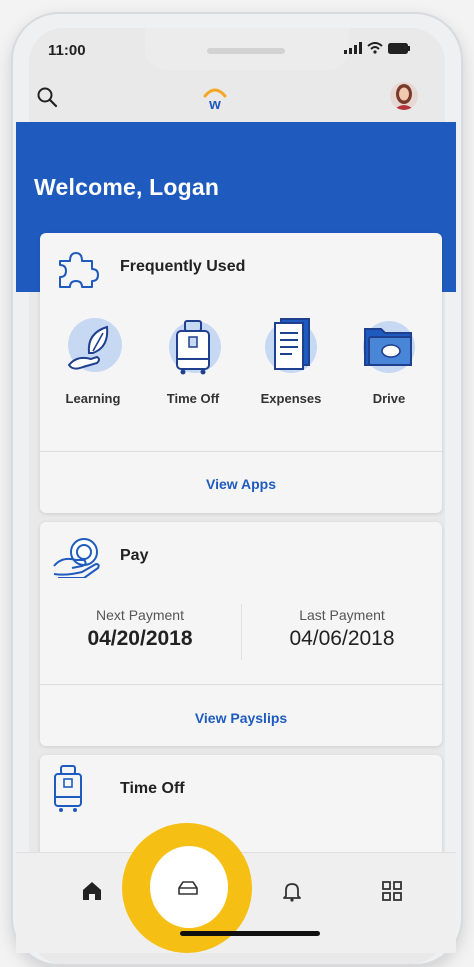 This screenshot has height=967, width=474. I want to click on notch, so click(247, 49).